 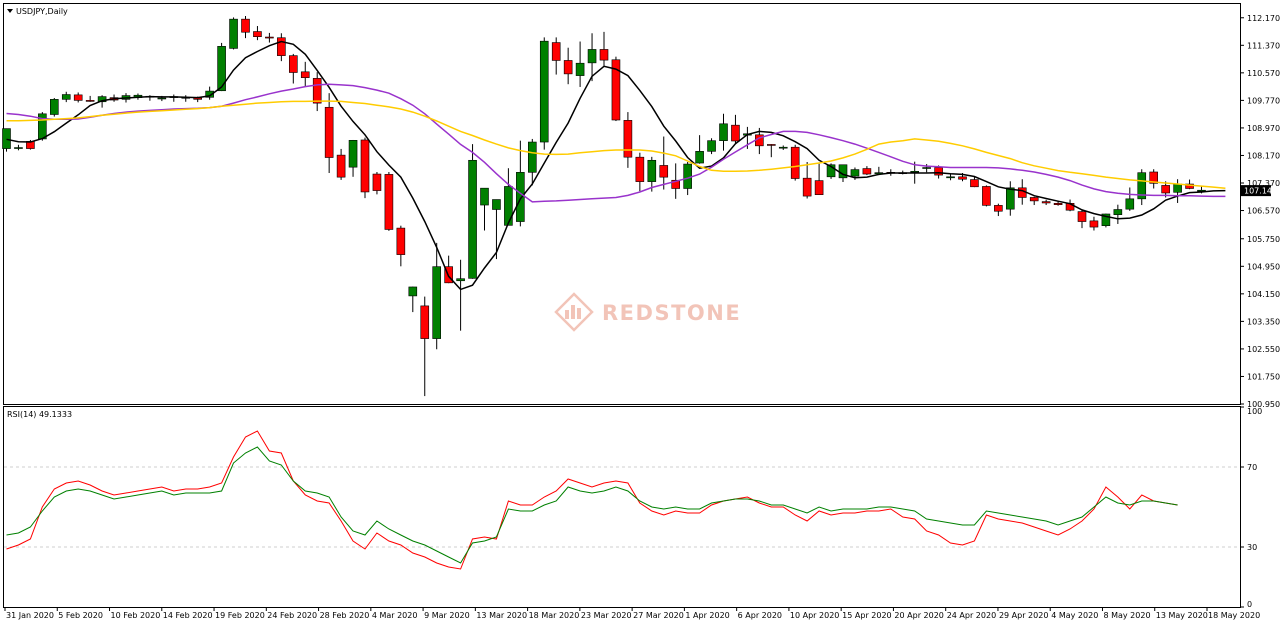 What do you see at coordinates (37, 11) in the screenshot?
I see `chart-title-group: USDJPY,Daily` at bounding box center [37, 11].